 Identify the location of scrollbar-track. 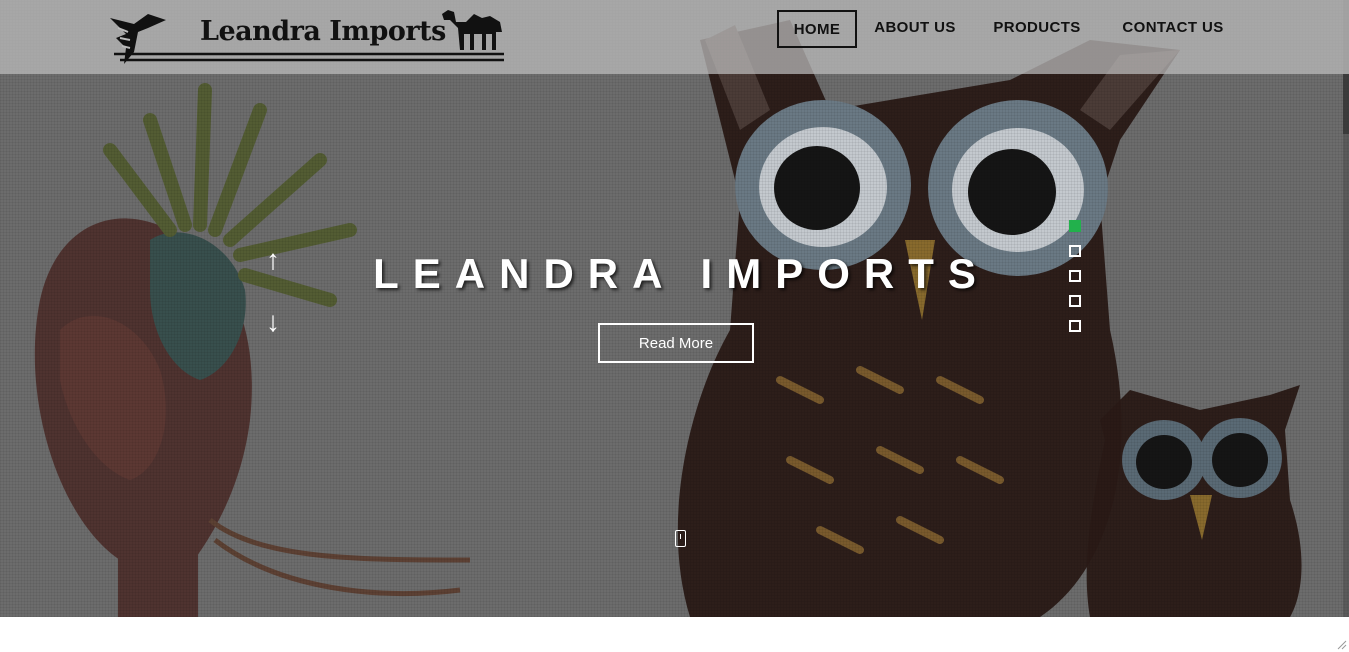
(1346, 308).